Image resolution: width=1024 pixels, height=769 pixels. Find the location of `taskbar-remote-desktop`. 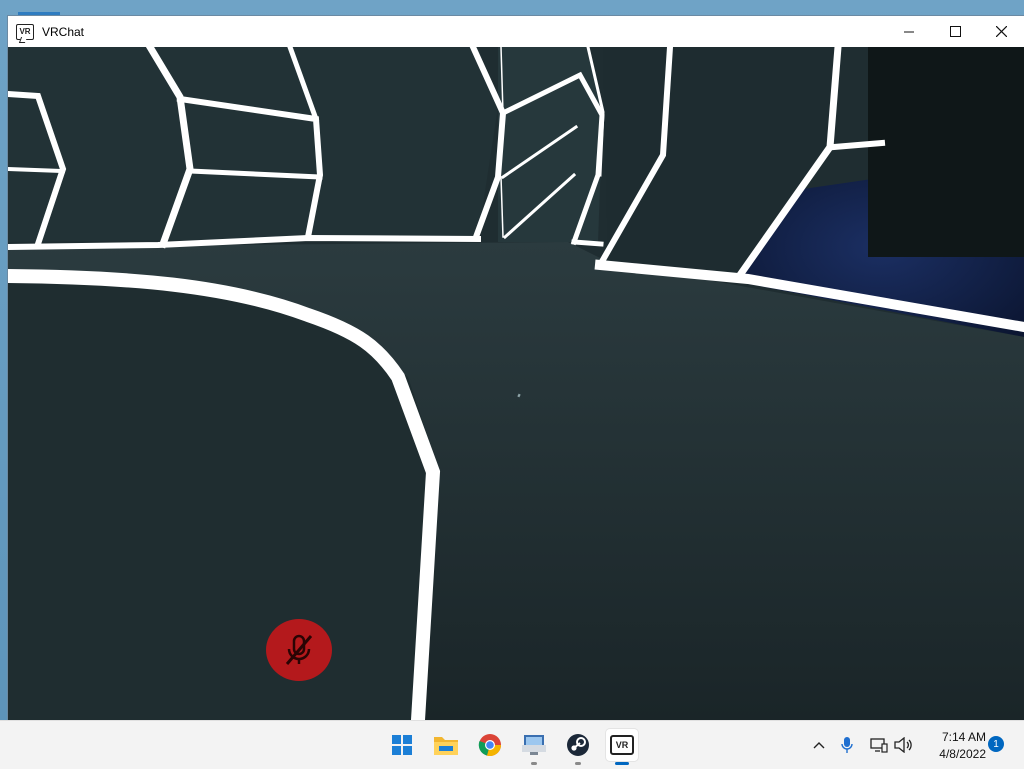

taskbar-remote-desktop is located at coordinates (534, 747).